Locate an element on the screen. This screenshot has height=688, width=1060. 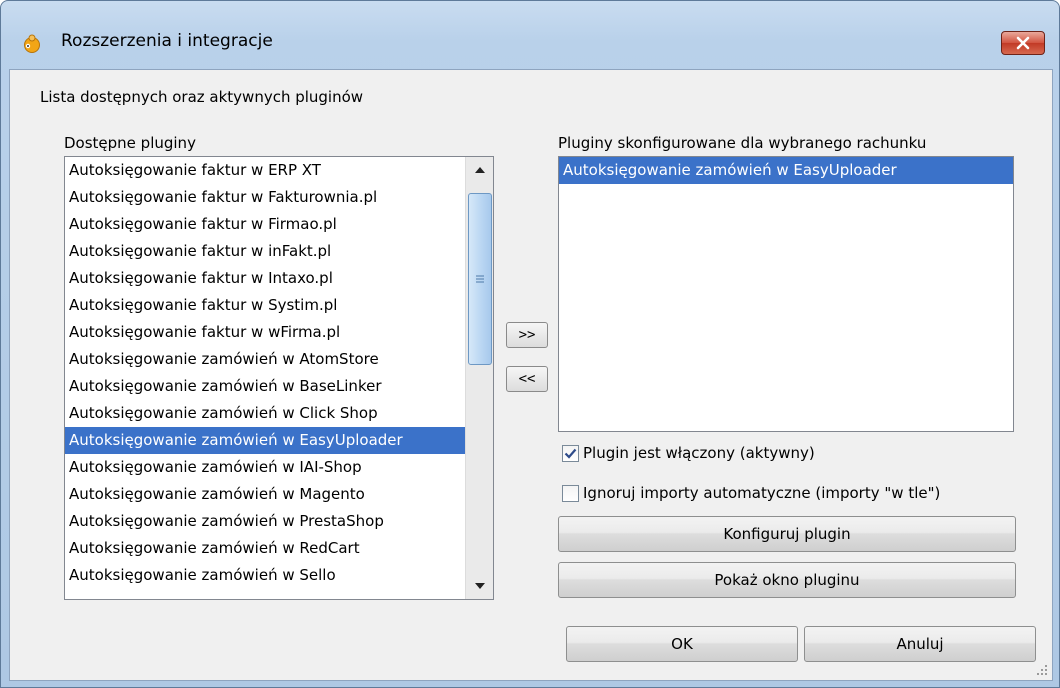
list-item: Autoksięgowanie zamówień w AtomStore is located at coordinates (265, 359).